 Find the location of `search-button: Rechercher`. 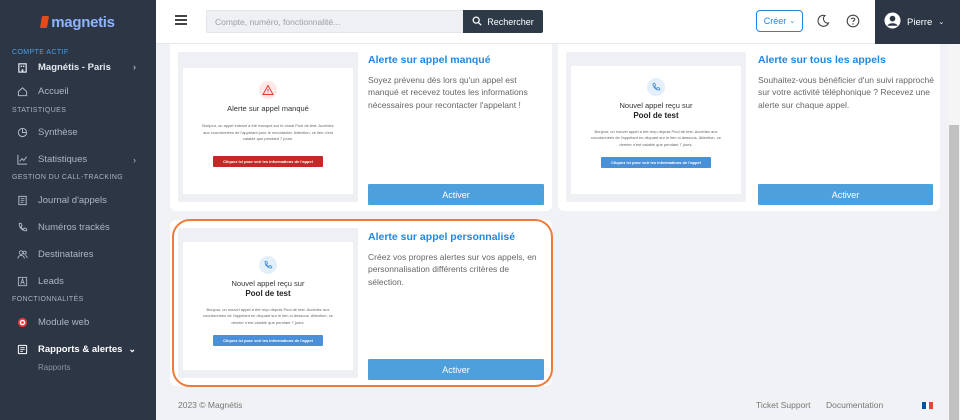

search-button: Rechercher is located at coordinates (503, 21).